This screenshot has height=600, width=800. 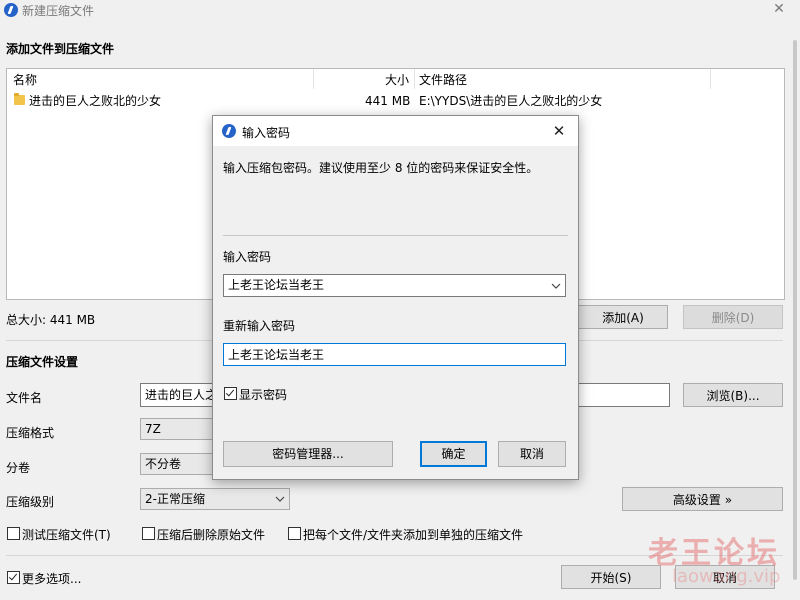 I want to click on password-input: 上老王论坛当老王, so click(x=394, y=285).